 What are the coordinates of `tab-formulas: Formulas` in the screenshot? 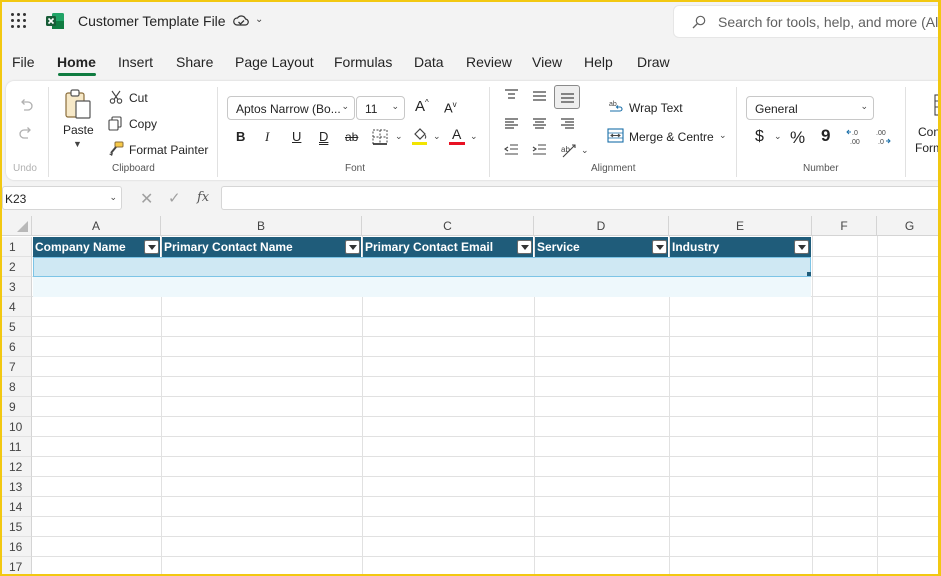 It's located at (363, 62).